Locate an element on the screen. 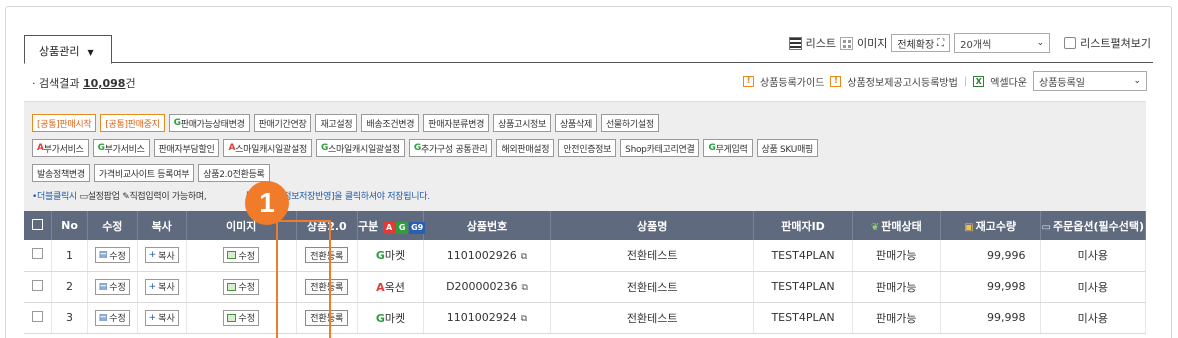  expand-all-button: 전체확장 ⛶ is located at coordinates (921, 43).